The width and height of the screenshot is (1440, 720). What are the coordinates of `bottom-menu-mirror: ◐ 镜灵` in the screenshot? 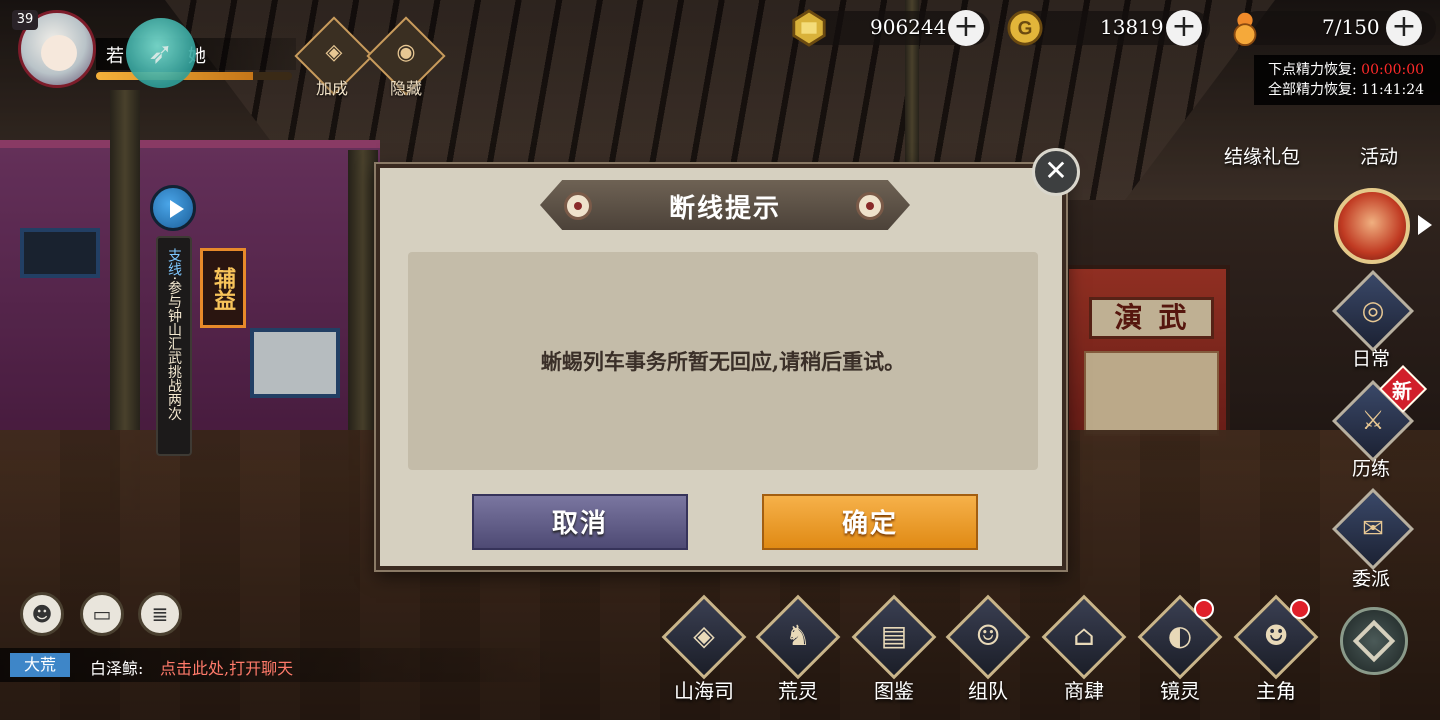 It's located at (1180, 654).